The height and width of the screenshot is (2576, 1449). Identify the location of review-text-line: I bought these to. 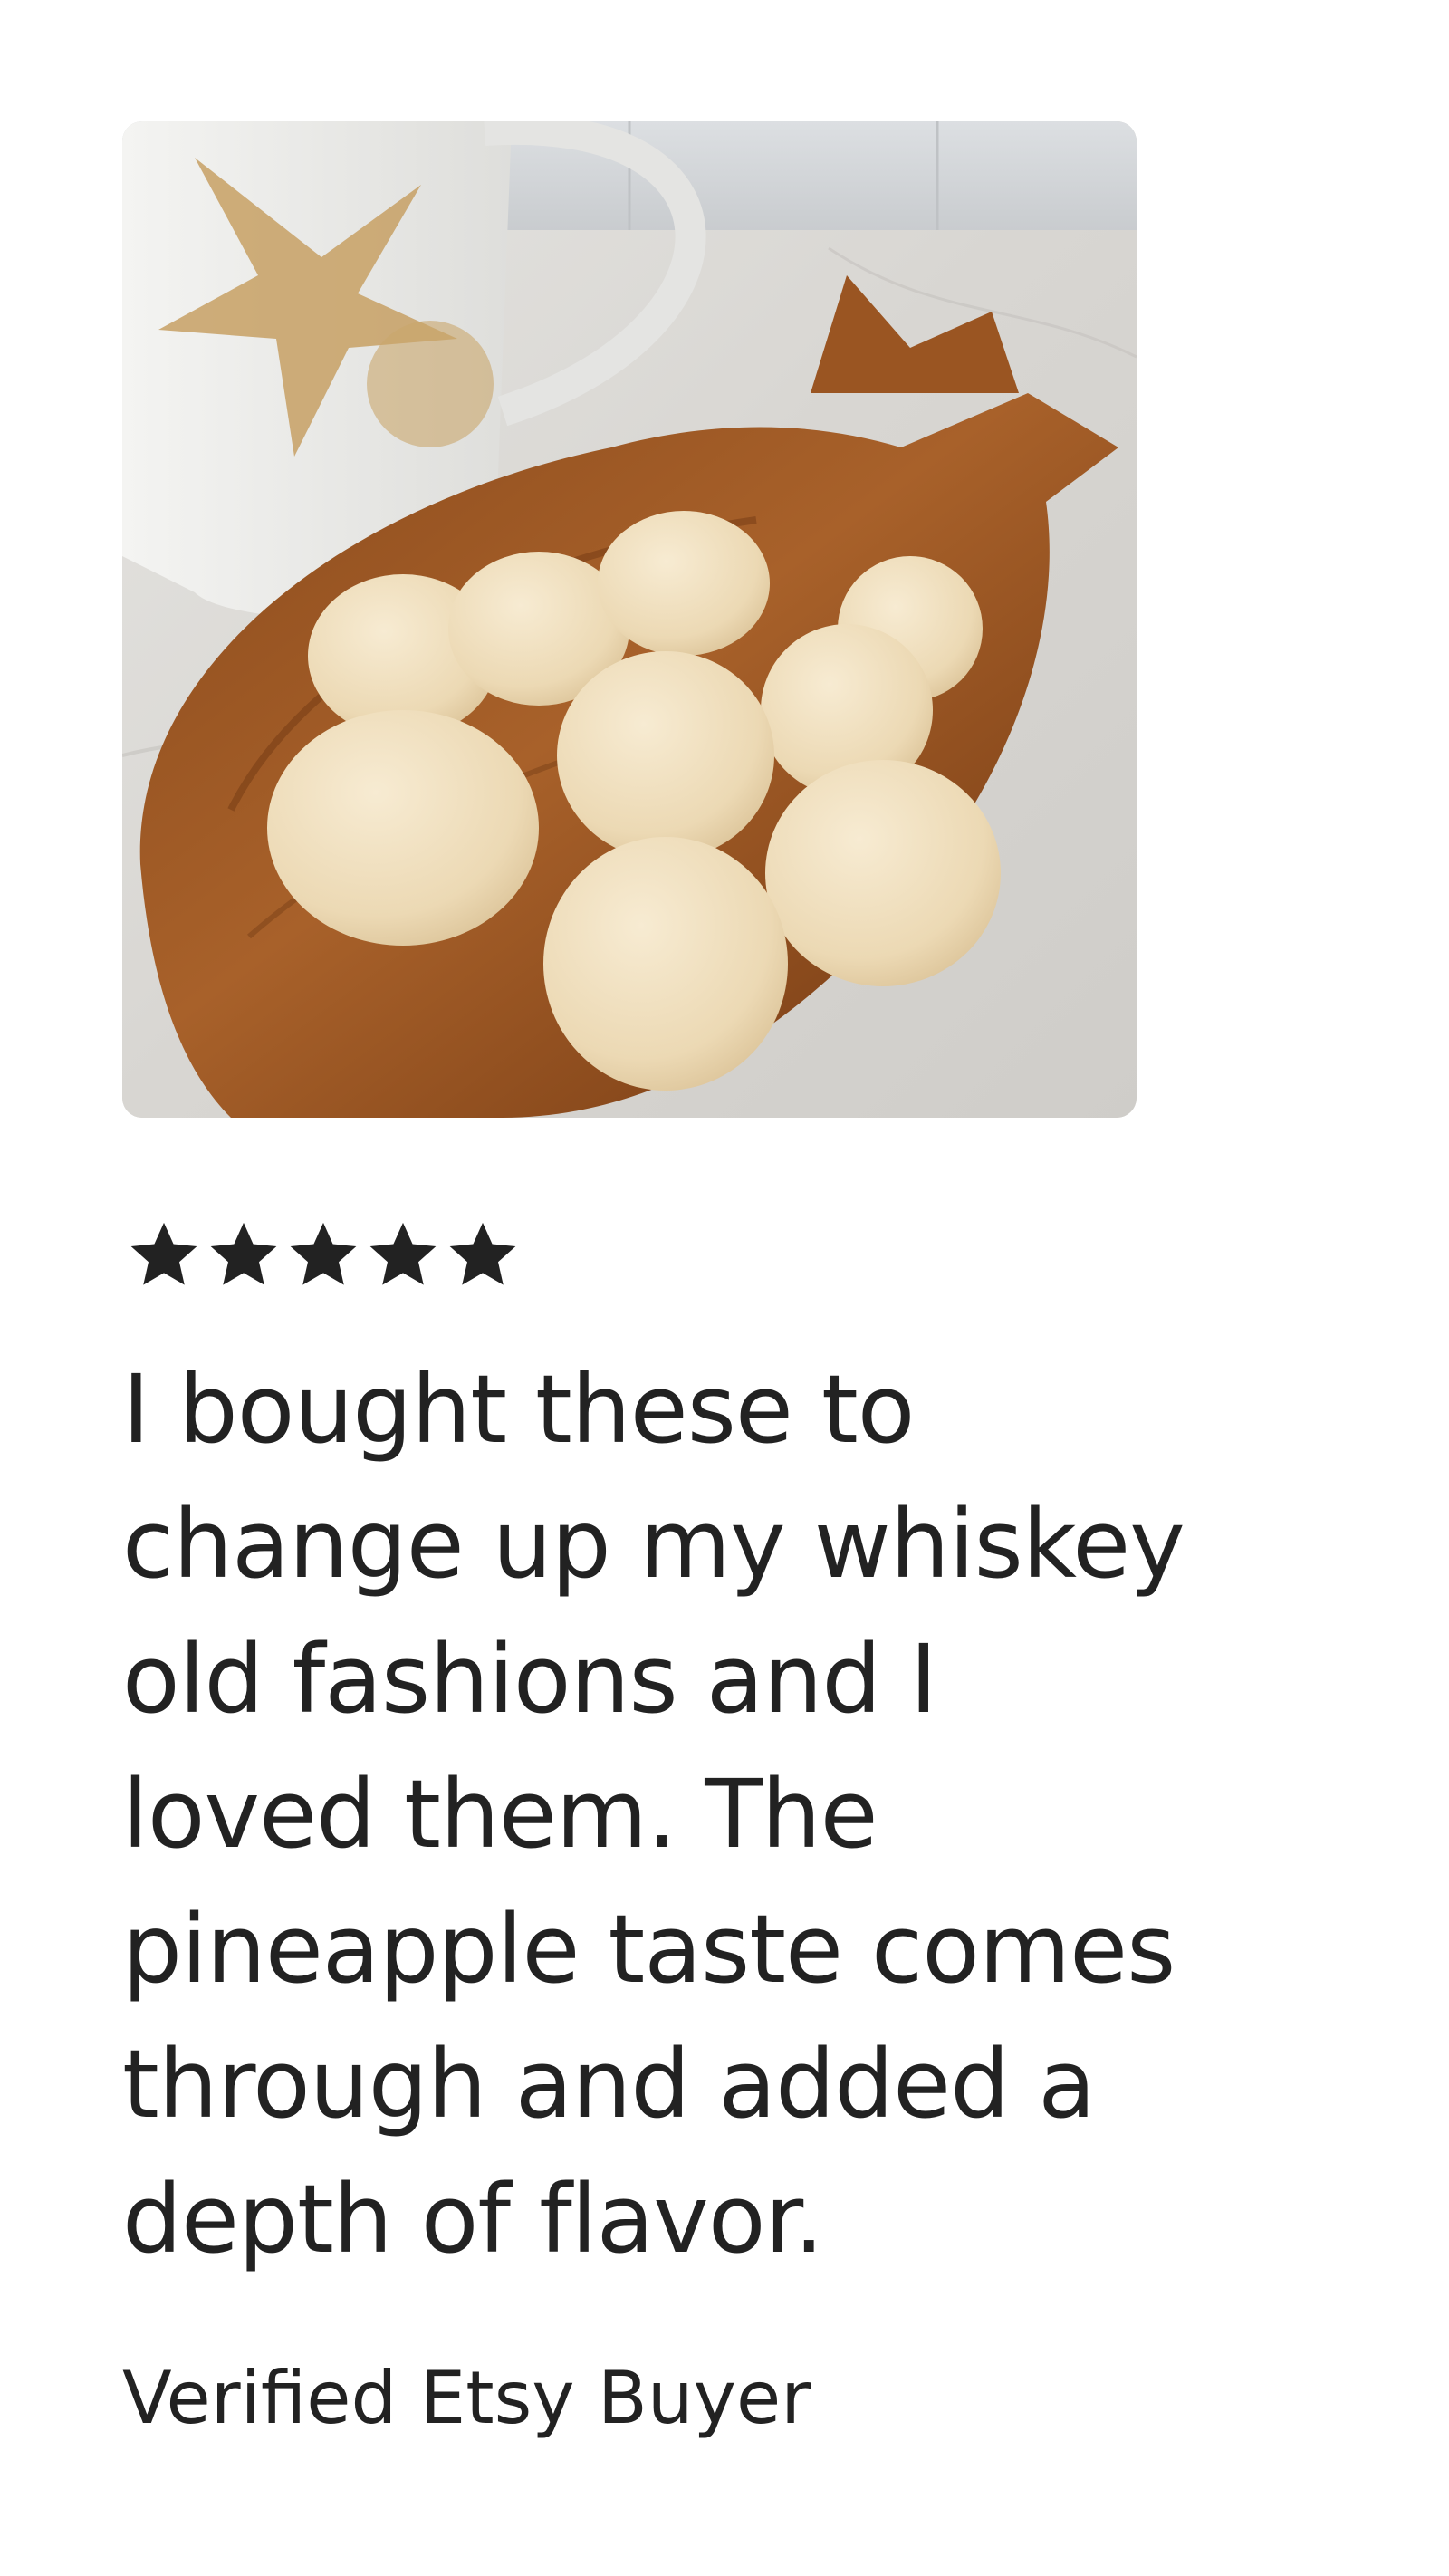
(518, 1409).